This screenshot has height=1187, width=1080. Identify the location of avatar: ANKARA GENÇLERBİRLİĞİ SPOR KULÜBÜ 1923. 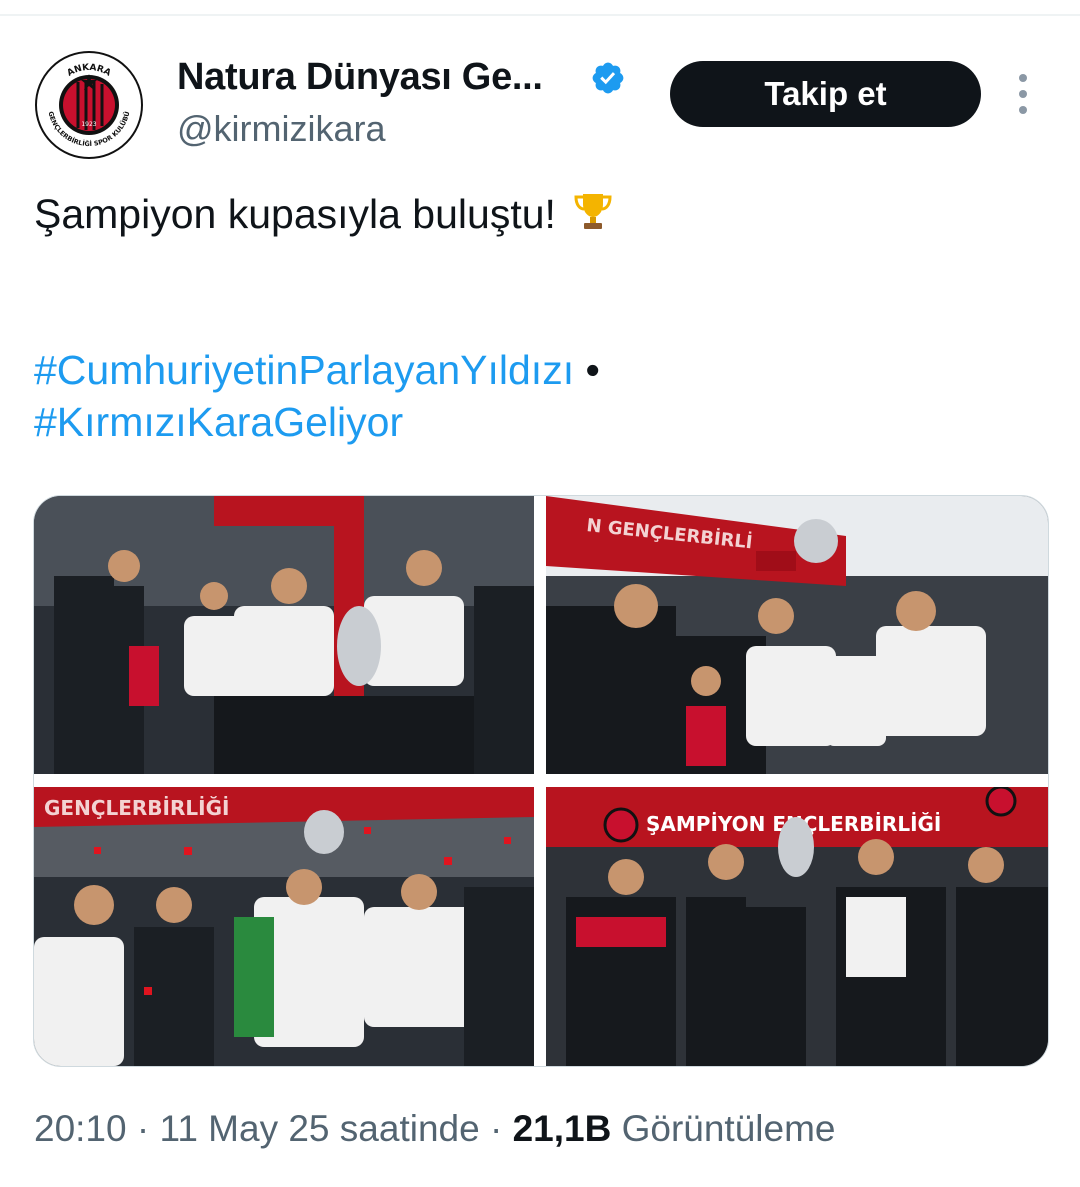
(89, 105).